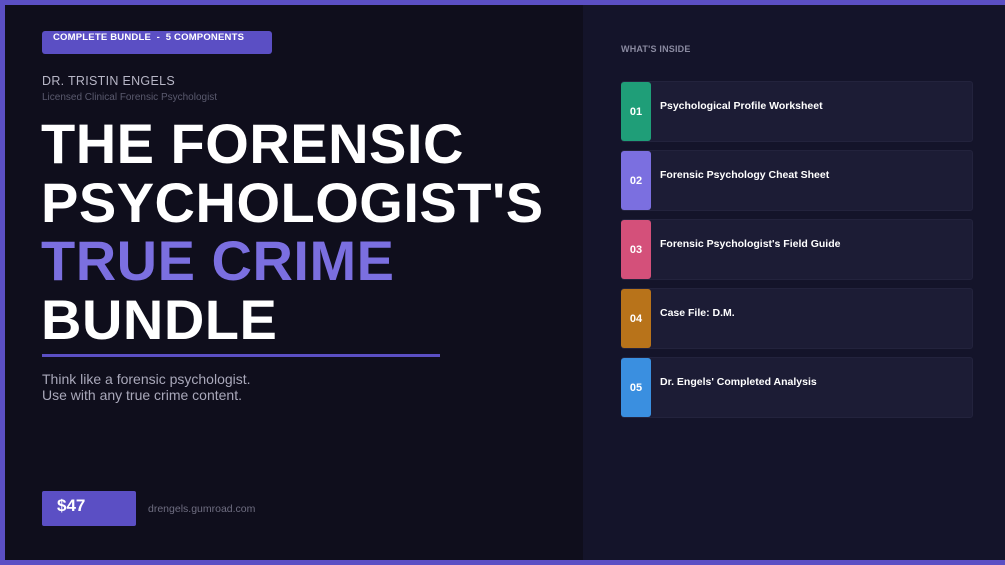  What do you see at coordinates (142, 395) in the screenshot?
I see `tagline-line-2: Use with any true crime content.` at bounding box center [142, 395].